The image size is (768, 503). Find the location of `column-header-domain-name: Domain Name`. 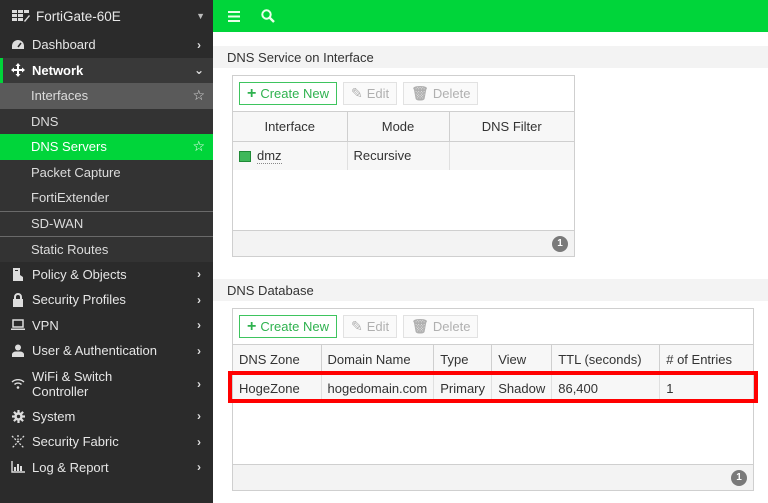

column-header-domain-name: Domain Name is located at coordinates (378, 359).